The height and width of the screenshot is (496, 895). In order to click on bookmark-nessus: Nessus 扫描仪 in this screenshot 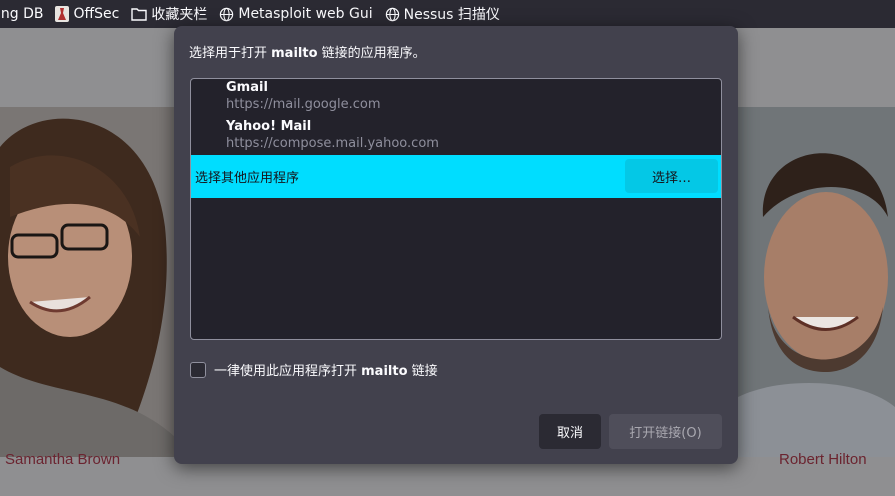, I will do `click(442, 14)`.